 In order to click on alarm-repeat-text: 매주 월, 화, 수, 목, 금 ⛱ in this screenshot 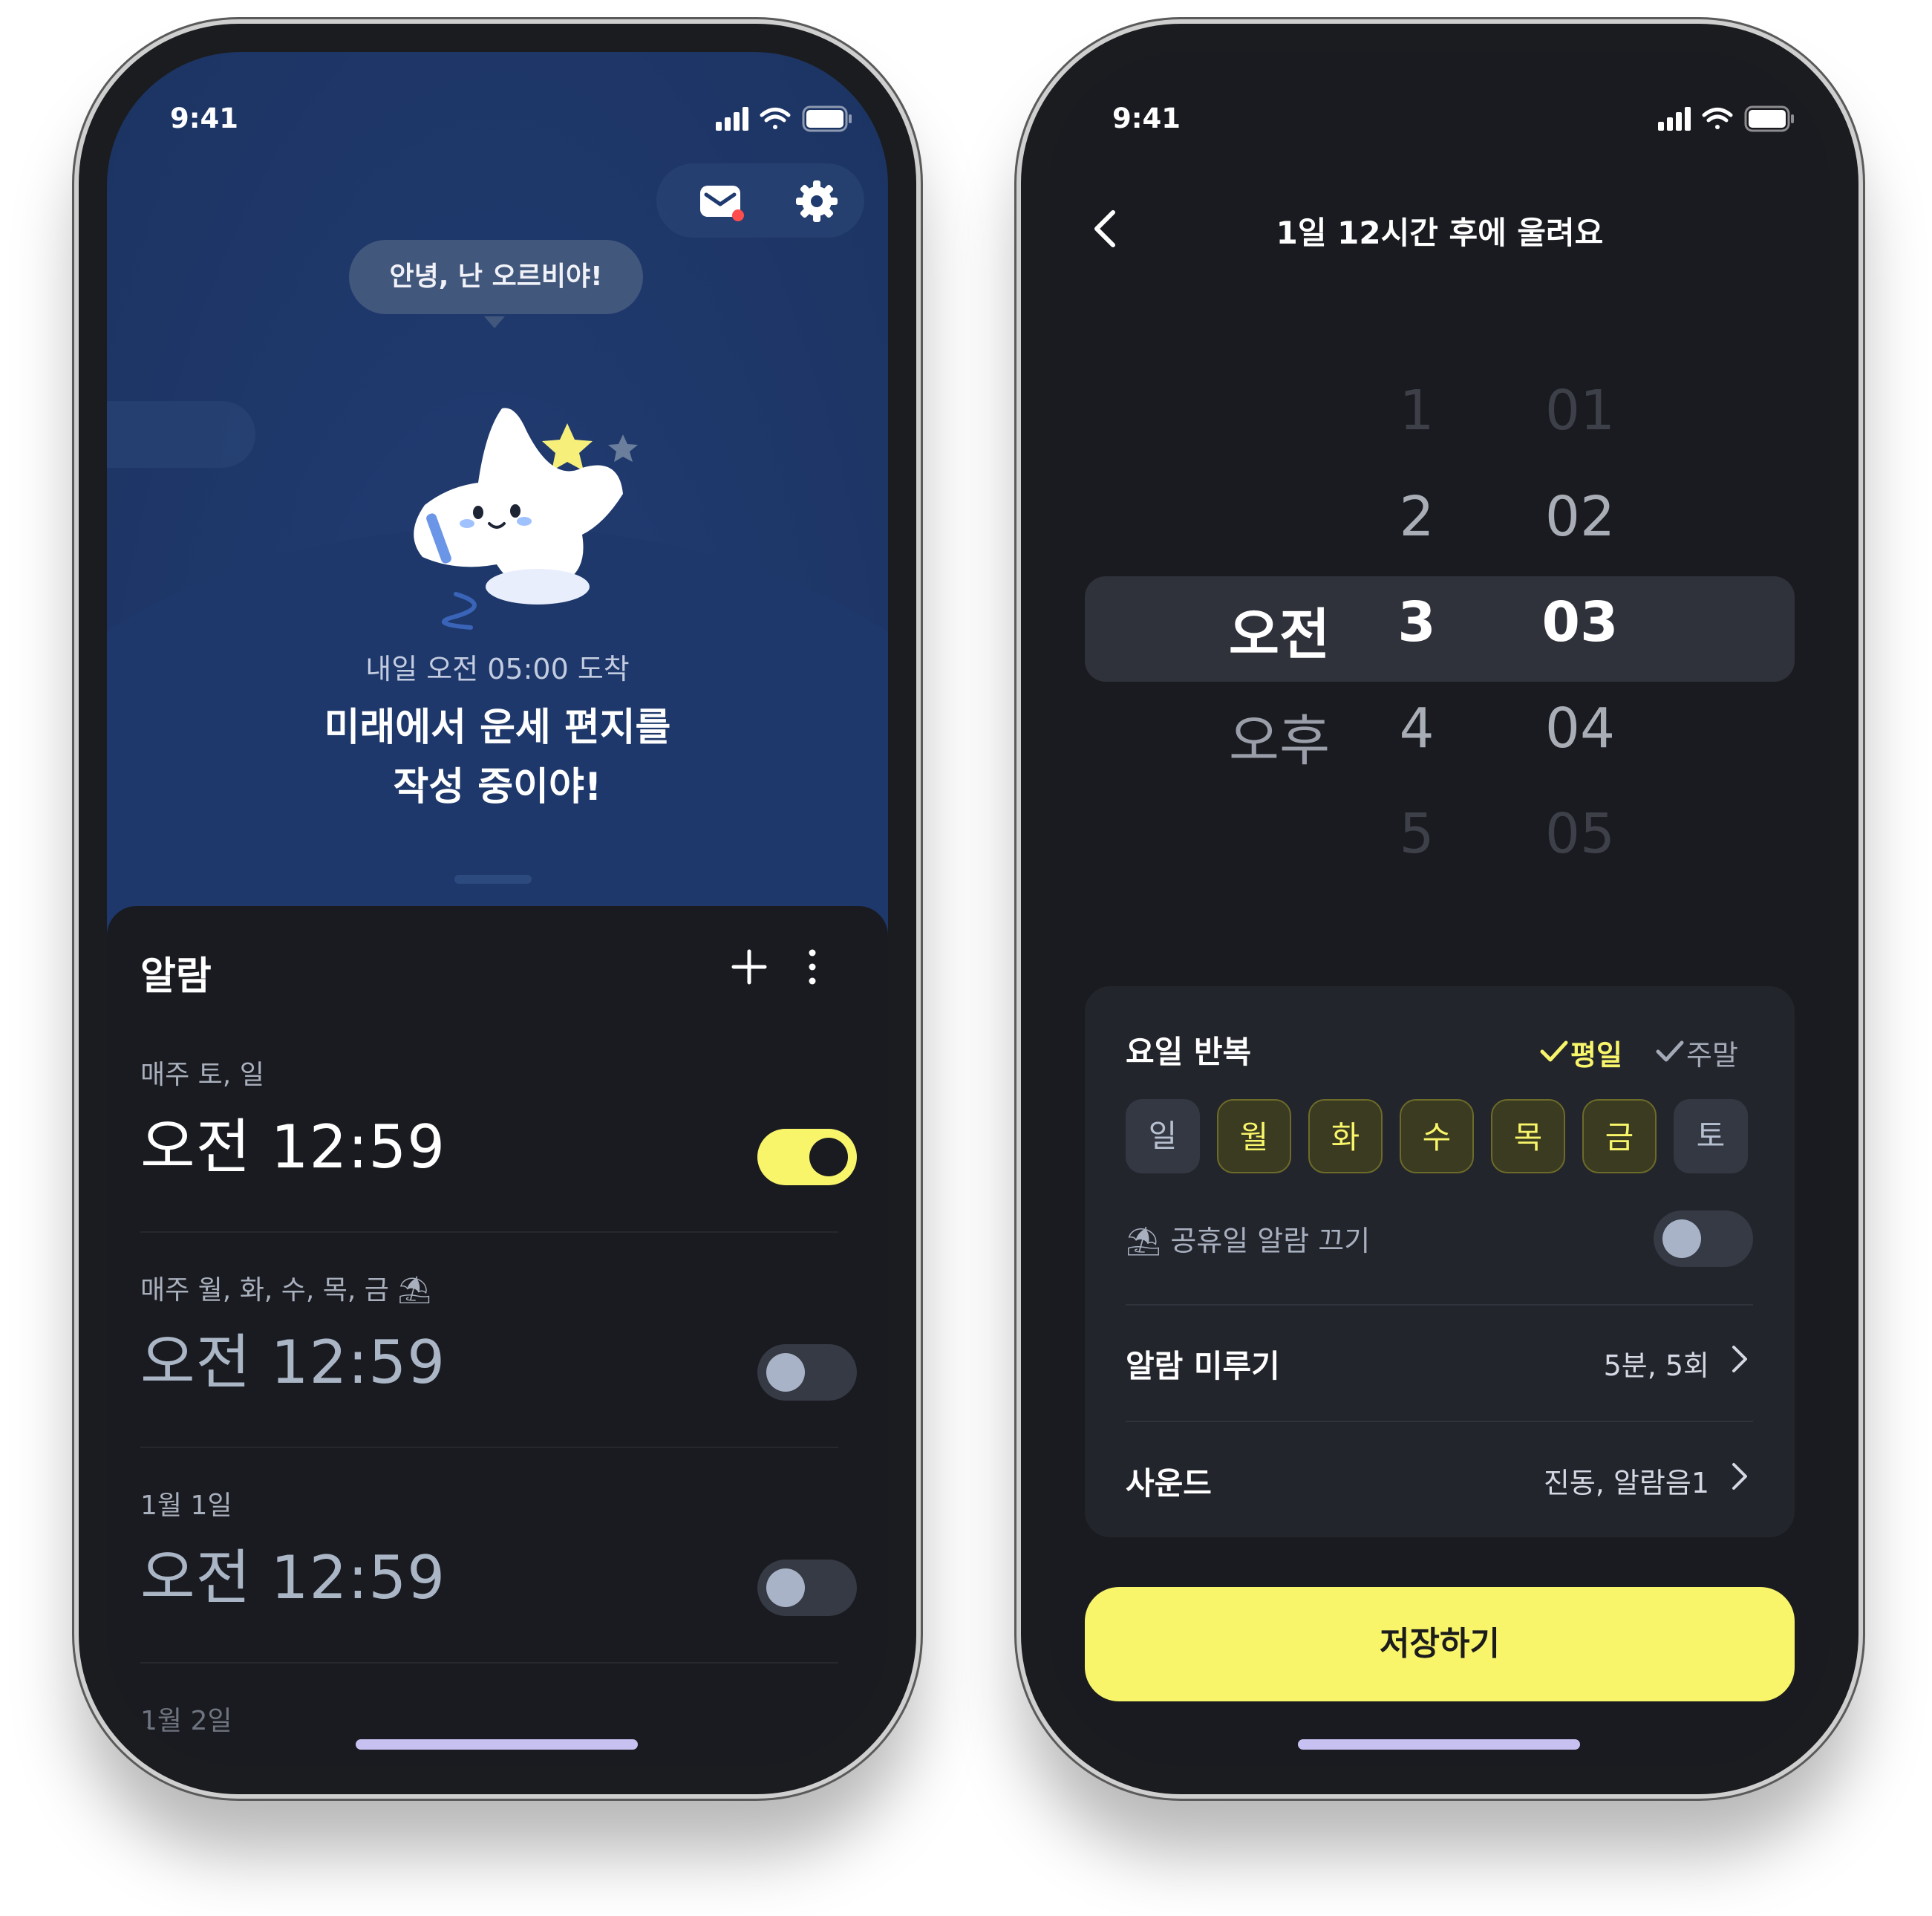, I will do `click(286, 1290)`.